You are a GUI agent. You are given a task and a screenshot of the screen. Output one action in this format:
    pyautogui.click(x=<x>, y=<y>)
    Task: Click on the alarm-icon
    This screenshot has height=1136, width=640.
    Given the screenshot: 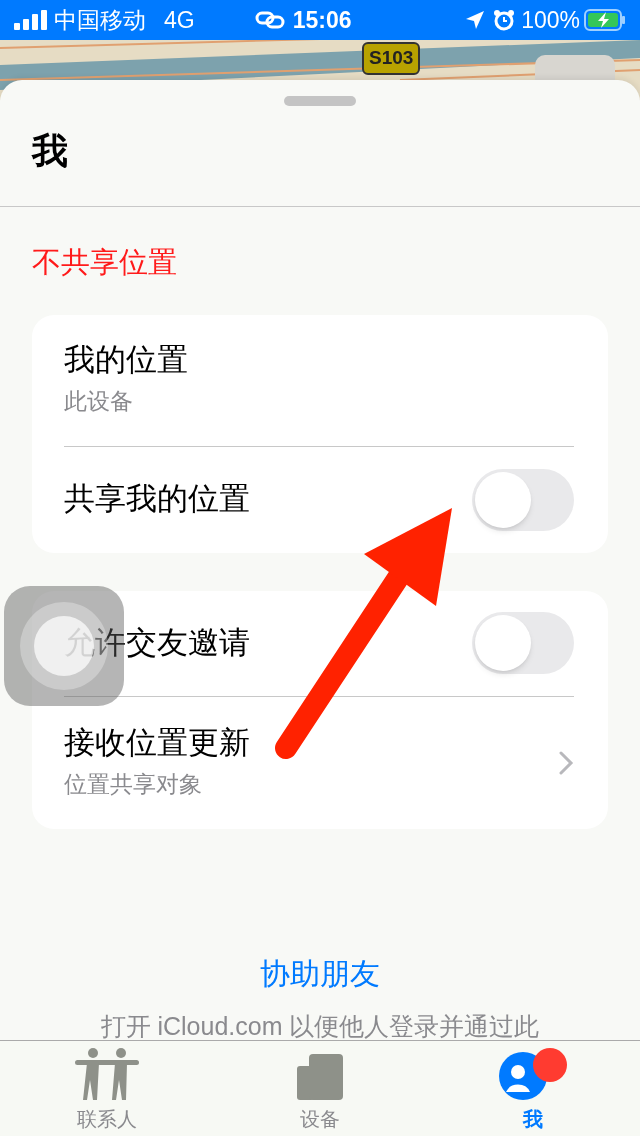 What is the action you would take?
    pyautogui.click(x=504, y=20)
    